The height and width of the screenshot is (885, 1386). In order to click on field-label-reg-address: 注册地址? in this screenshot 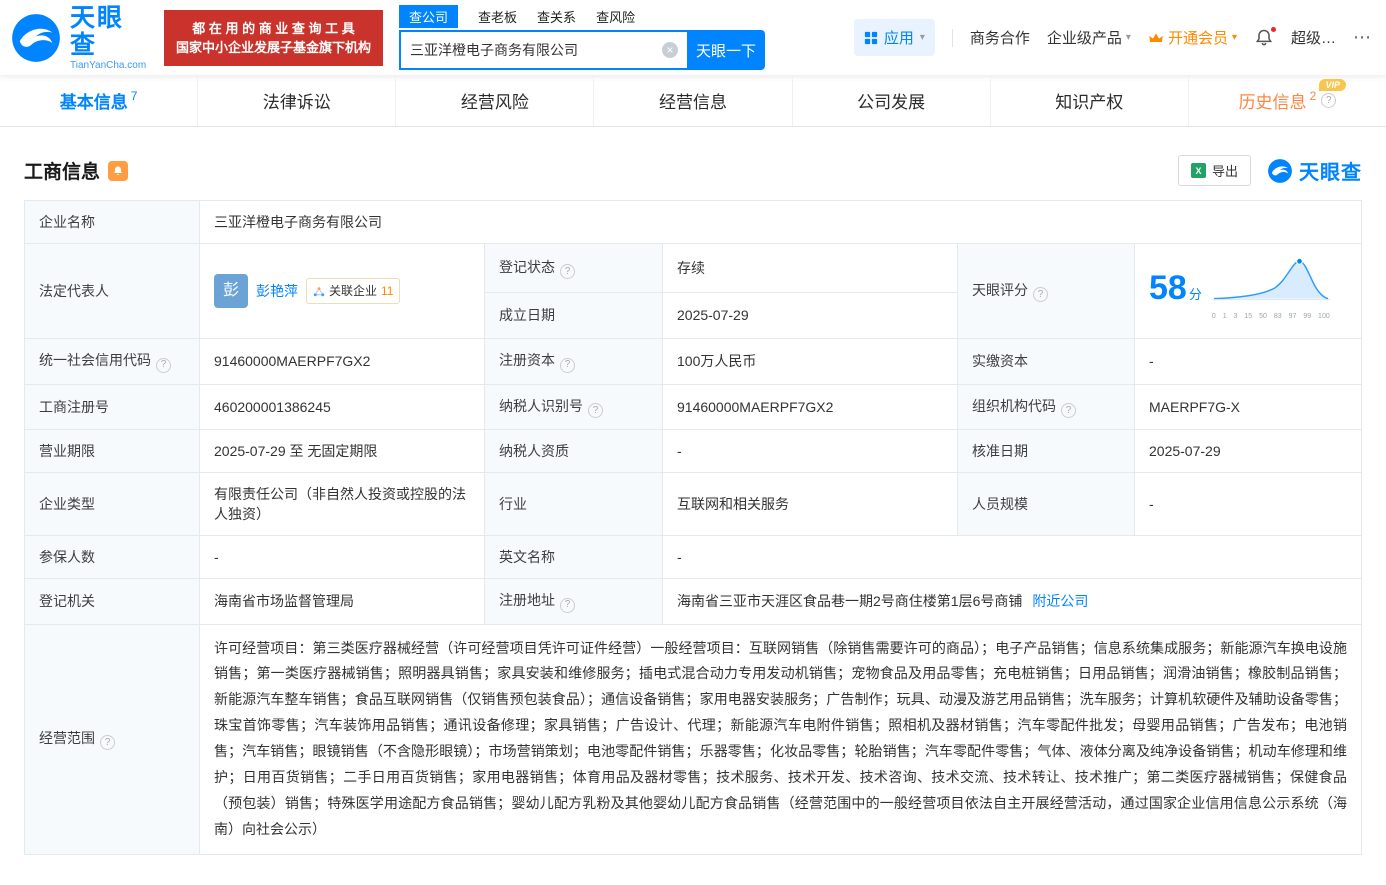, I will do `click(573, 601)`.